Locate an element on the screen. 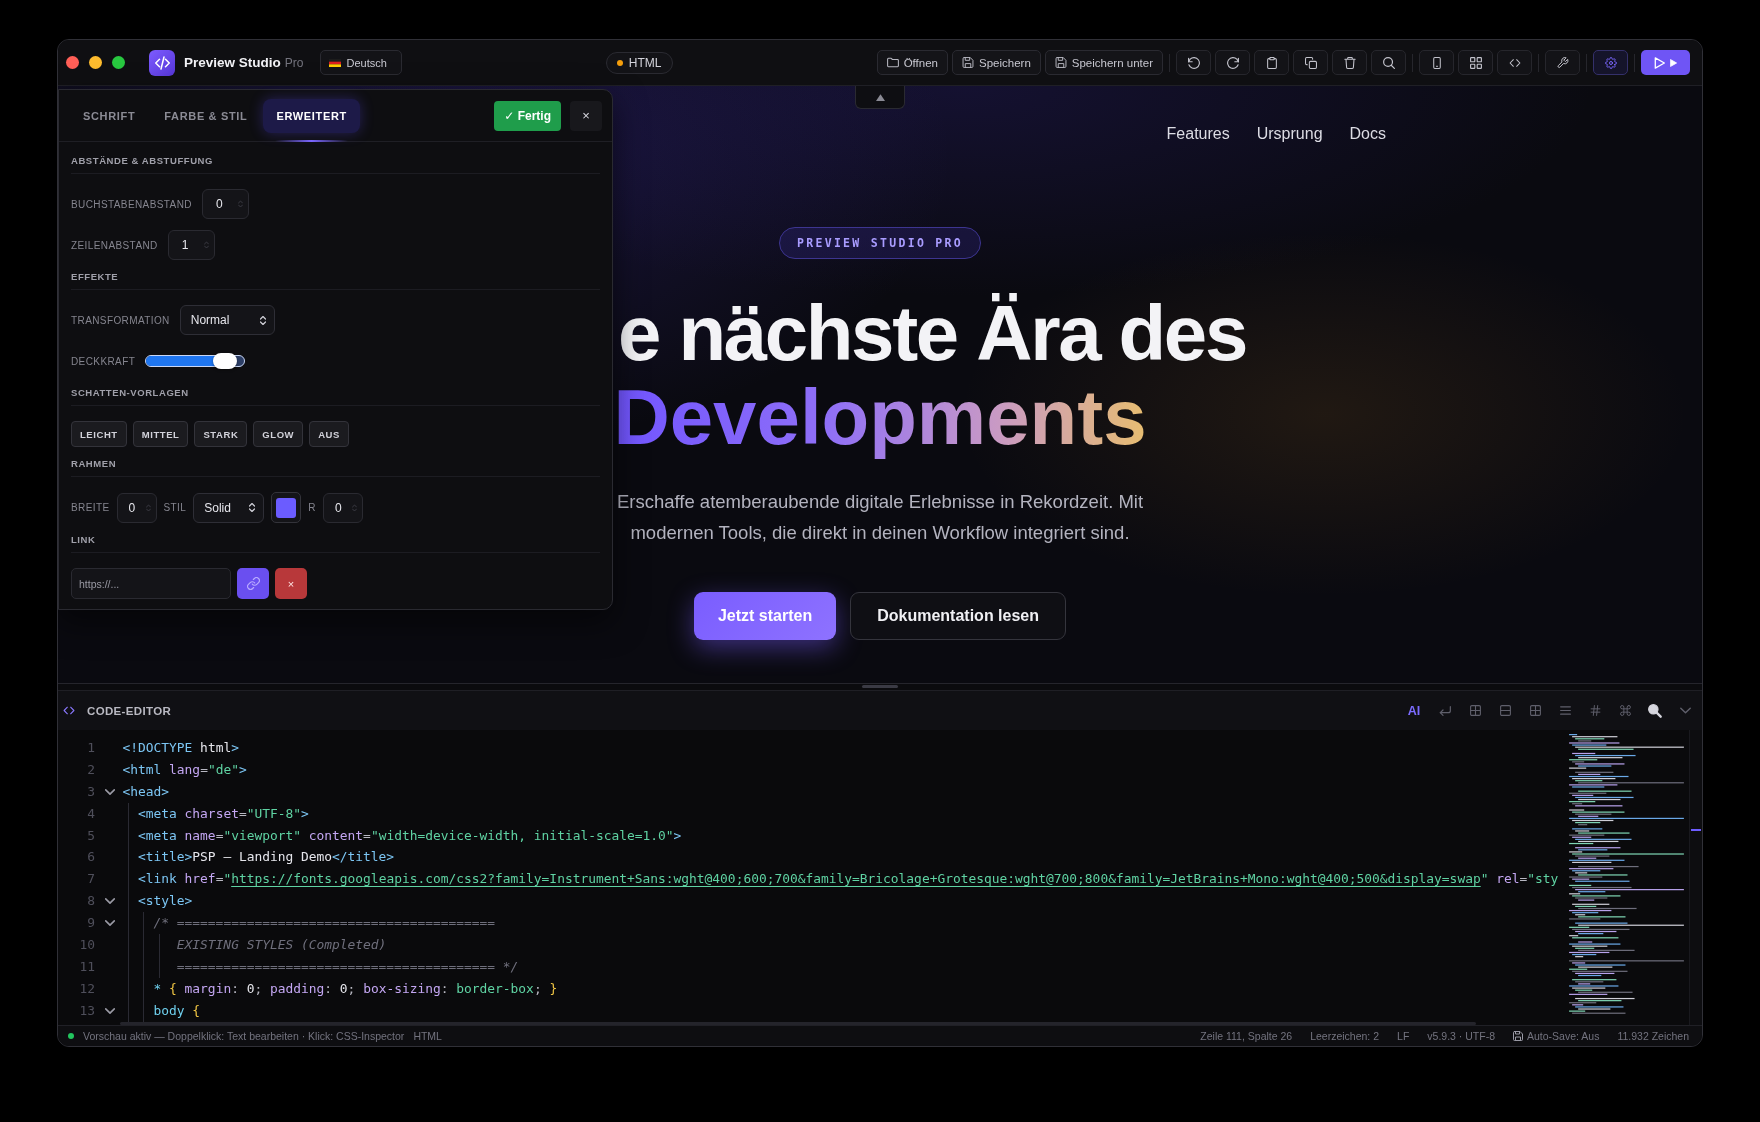 The width and height of the screenshot is (1760, 1122). editor-title: CODE-EDITOR is located at coordinates (129, 710).